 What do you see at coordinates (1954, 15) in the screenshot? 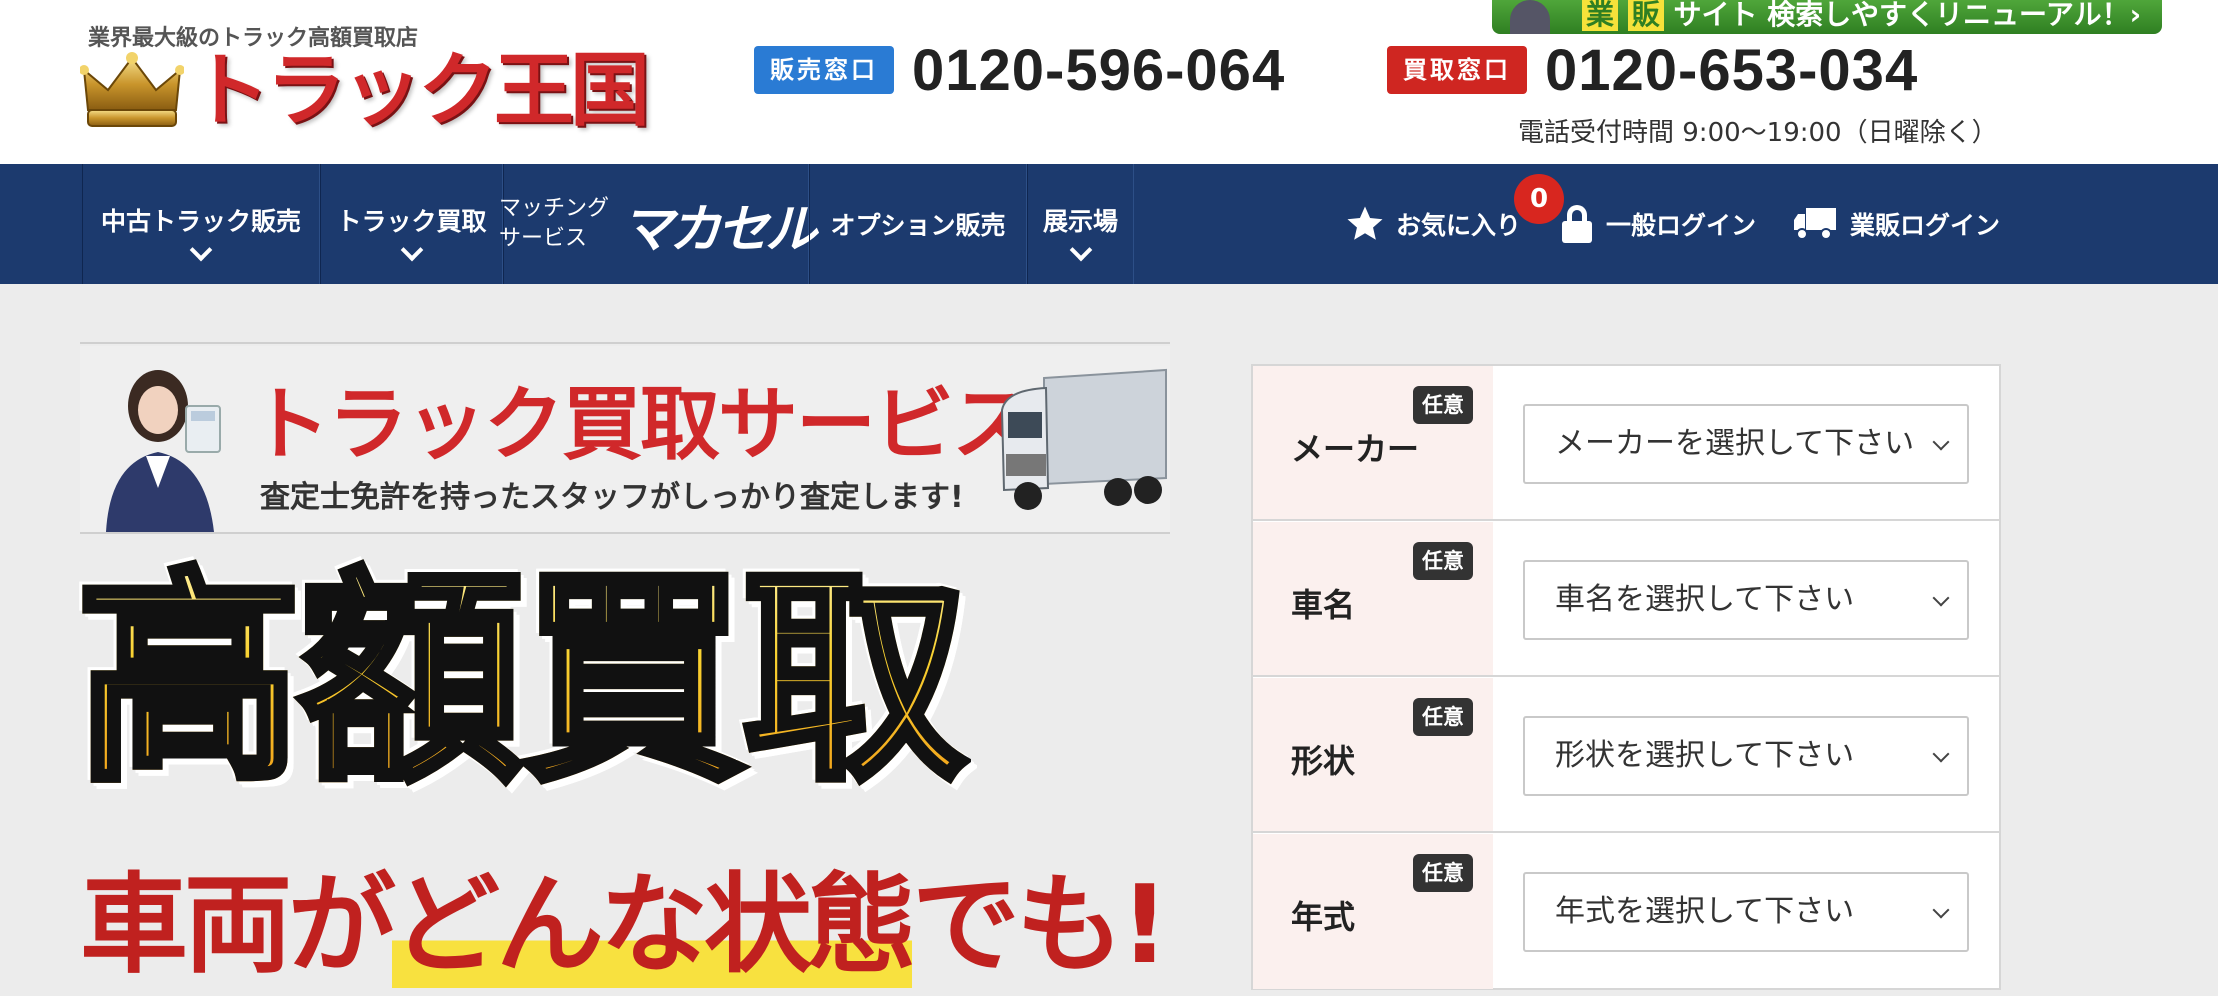
I see `banner-text-2: 検索しやすくリニューアル！›` at bounding box center [1954, 15].